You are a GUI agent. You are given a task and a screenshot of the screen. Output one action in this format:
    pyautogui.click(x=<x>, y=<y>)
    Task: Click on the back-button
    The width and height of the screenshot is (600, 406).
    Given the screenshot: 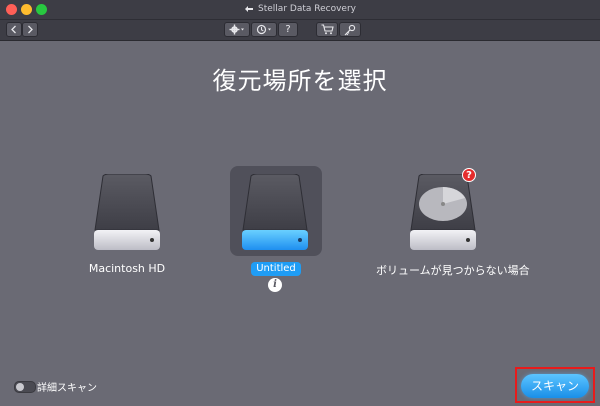 What is the action you would take?
    pyautogui.click(x=14, y=29)
    